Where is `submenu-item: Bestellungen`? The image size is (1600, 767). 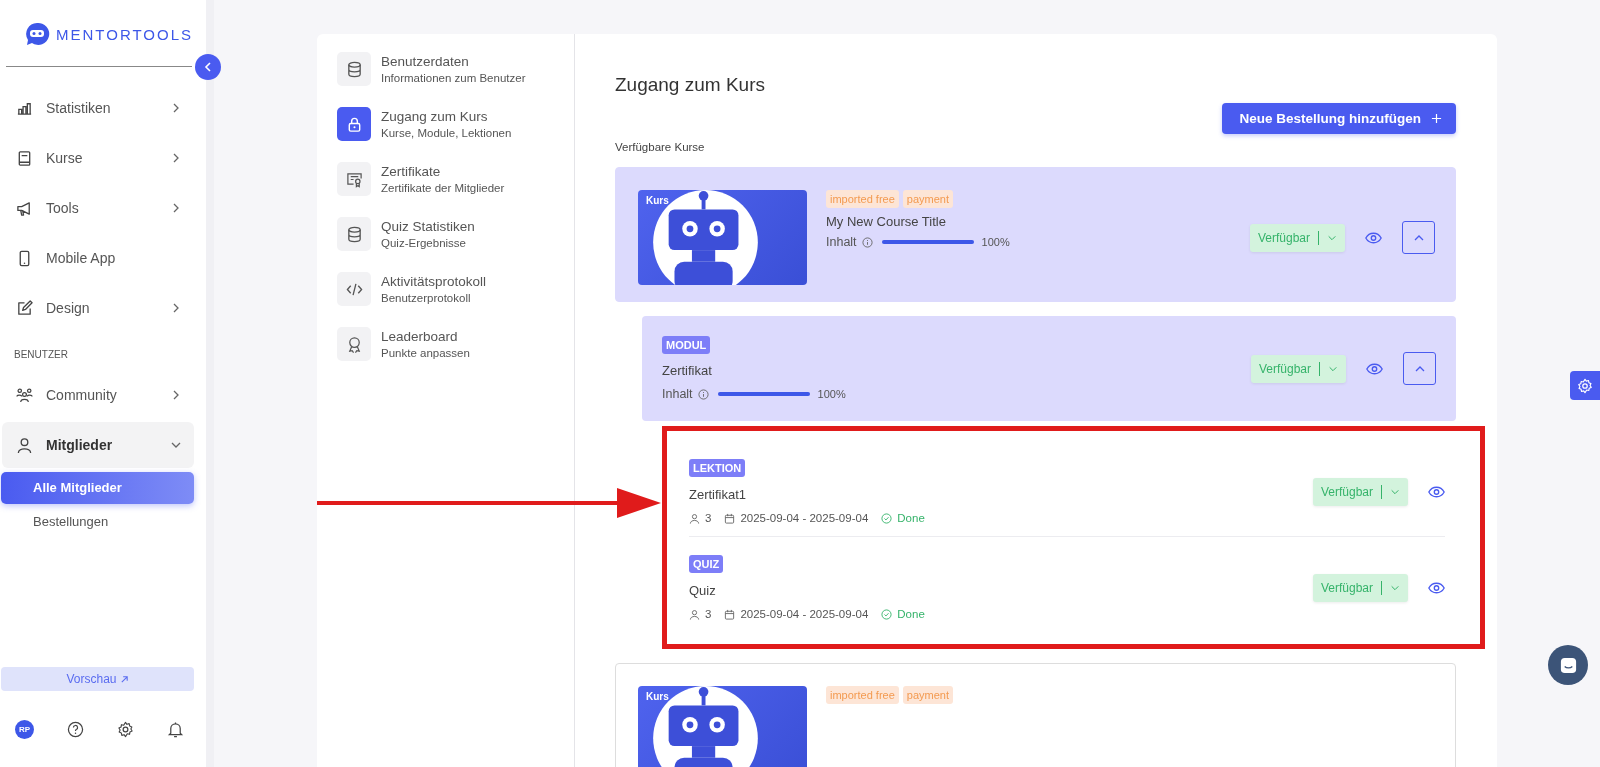 submenu-item: Bestellungen is located at coordinates (97, 522).